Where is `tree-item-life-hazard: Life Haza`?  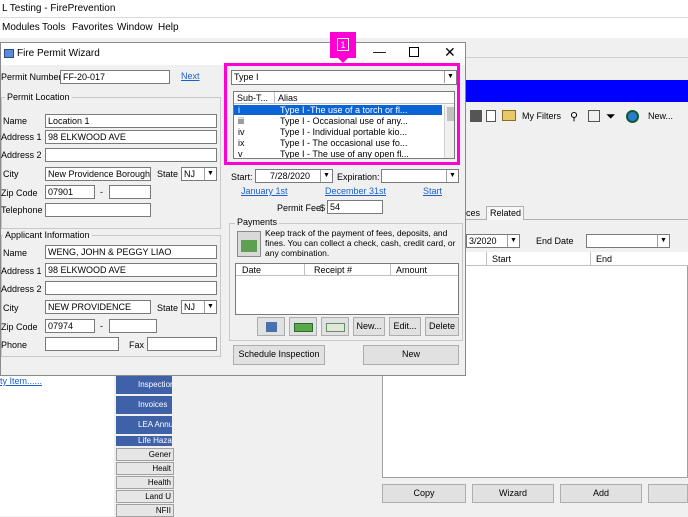
tree-item-life-hazard: Life Haza is located at coordinates (144, 441).